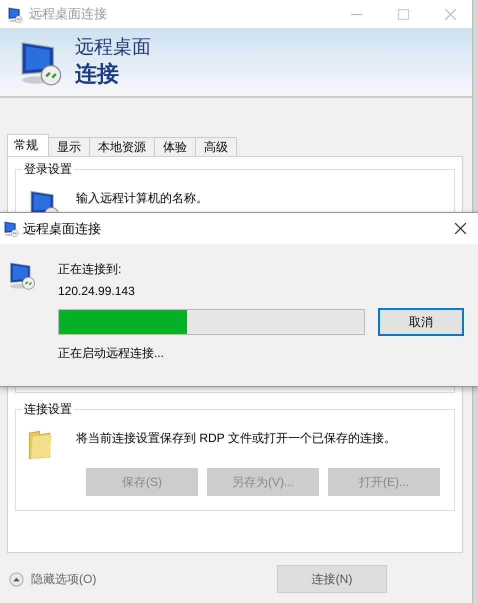  What do you see at coordinates (113, 48) in the screenshot?
I see `banner-title: 远程桌面` at bounding box center [113, 48].